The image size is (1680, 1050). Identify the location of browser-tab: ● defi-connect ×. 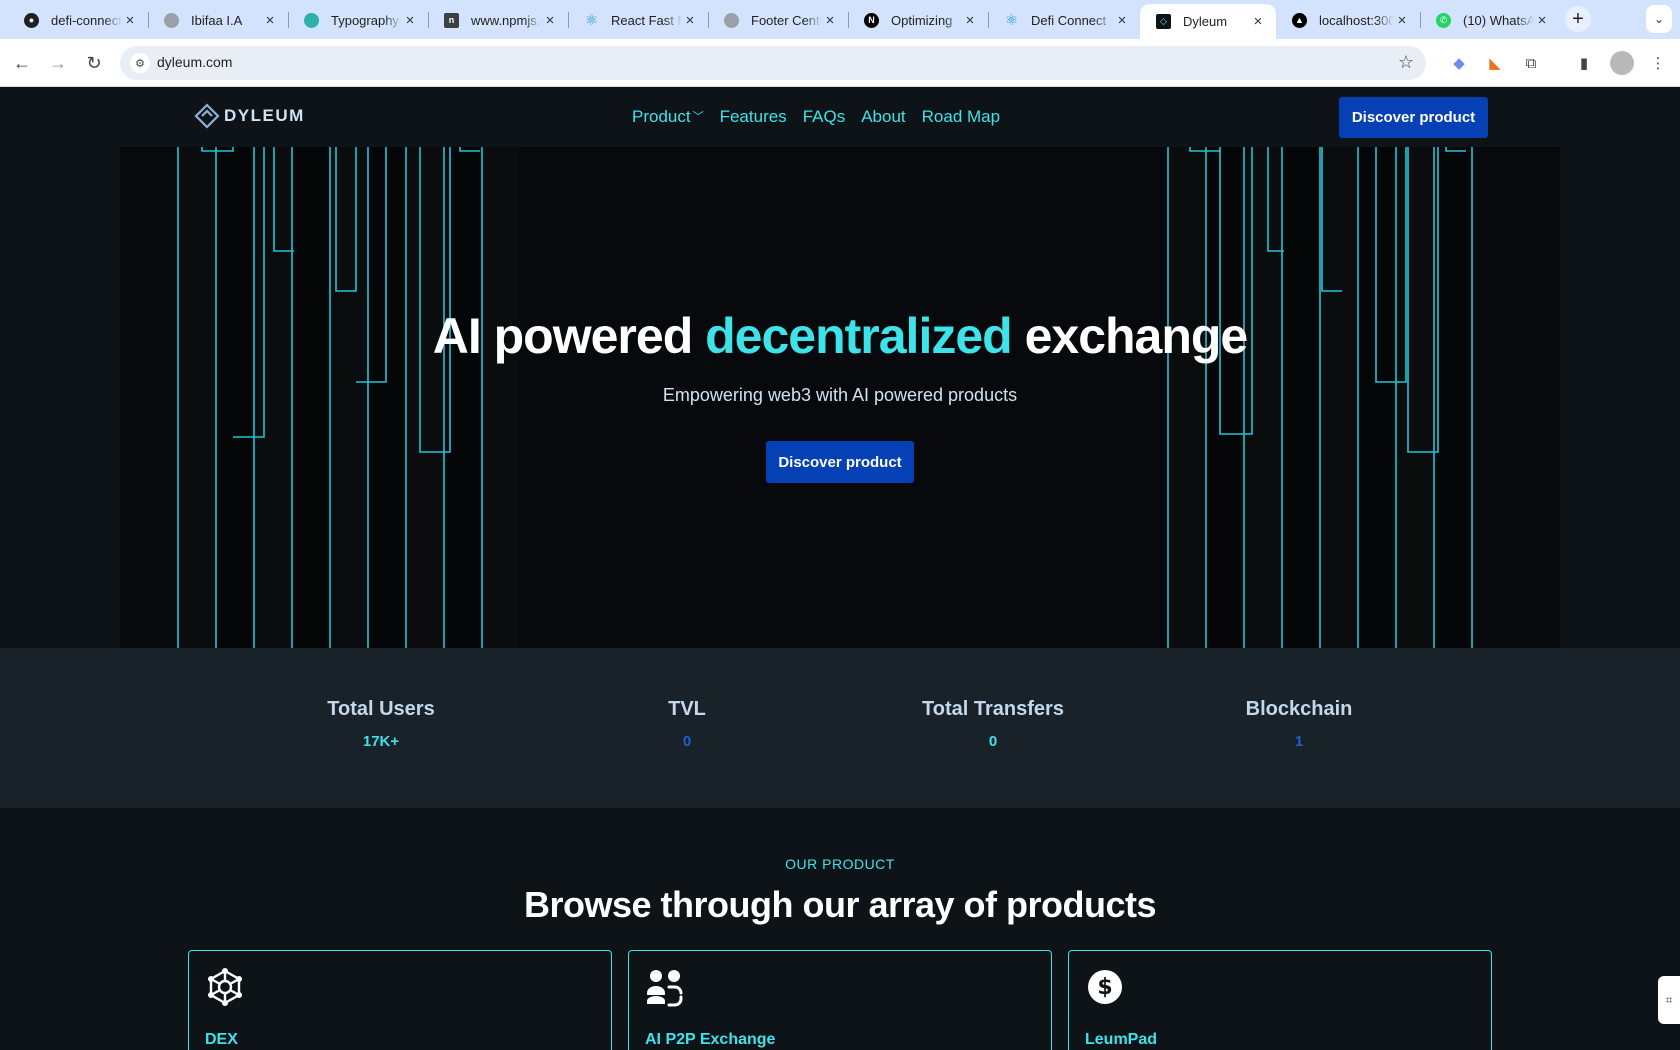
(78, 20).